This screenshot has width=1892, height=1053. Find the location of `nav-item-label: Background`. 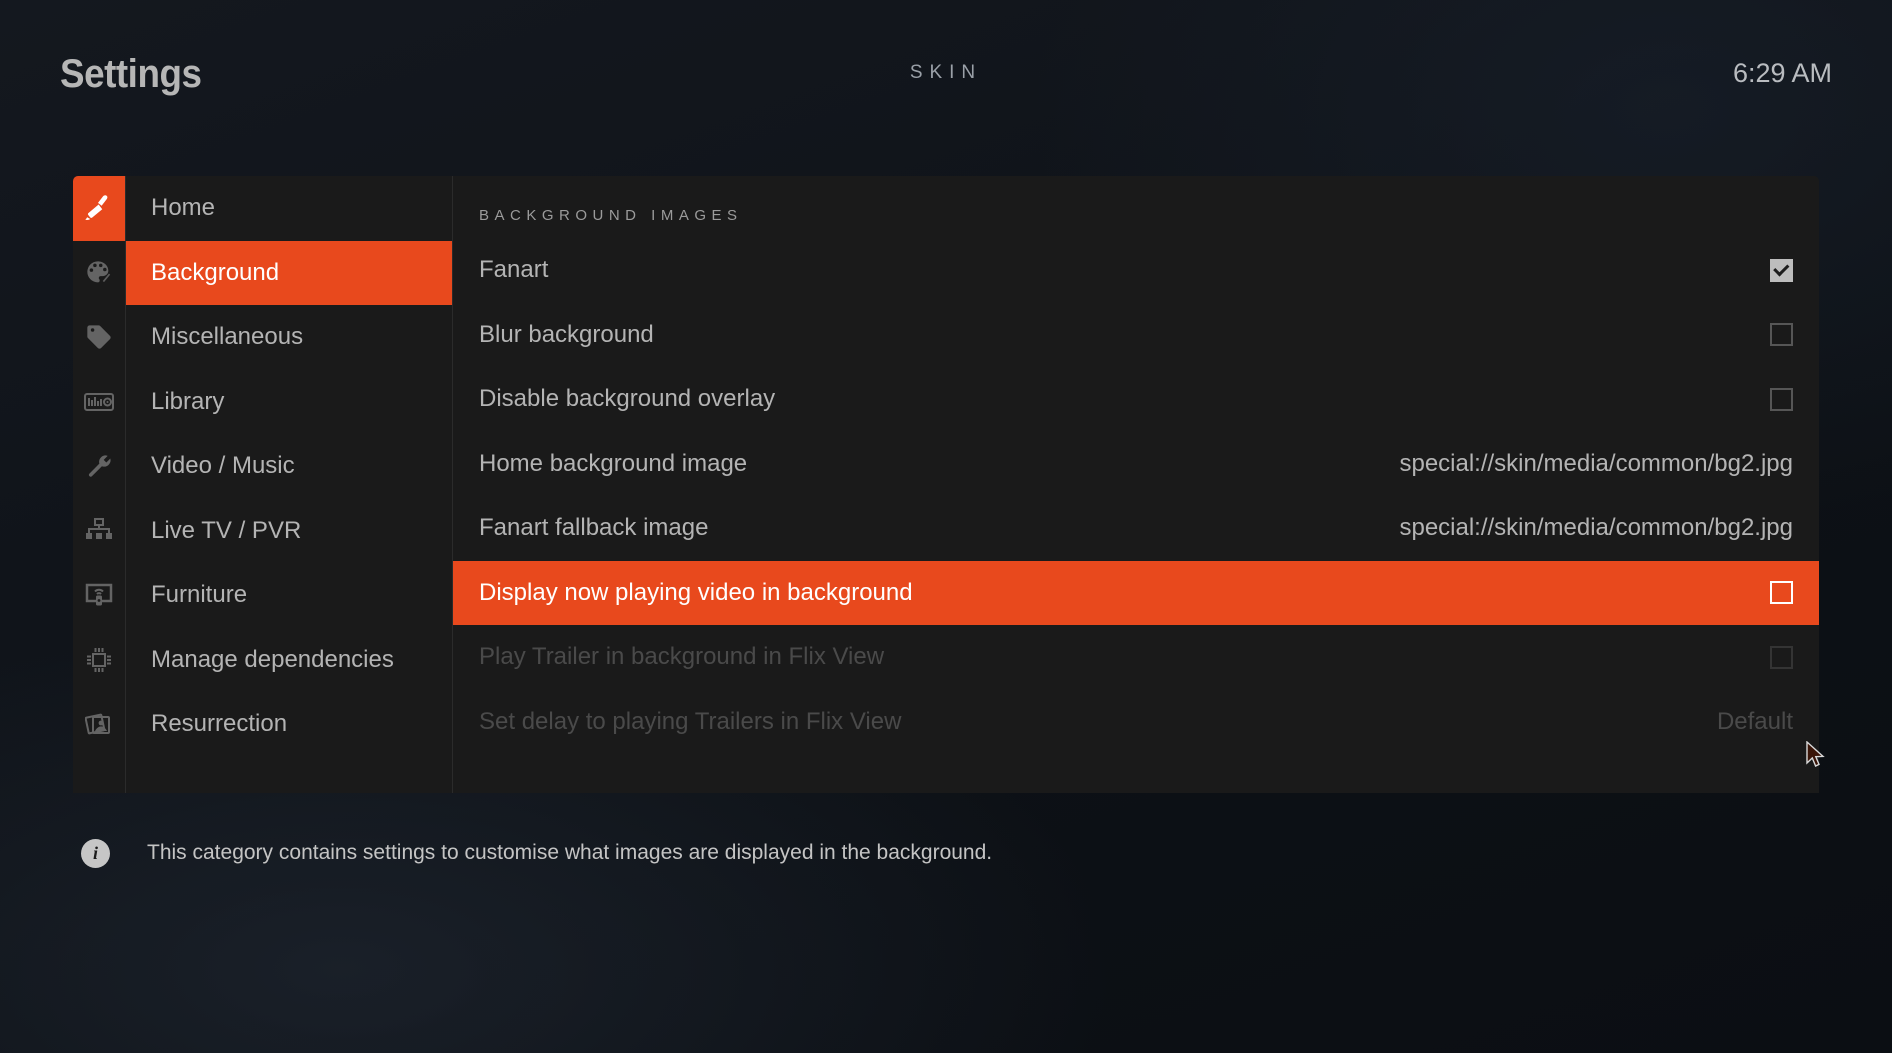

nav-item-label: Background is located at coordinates (215, 272).